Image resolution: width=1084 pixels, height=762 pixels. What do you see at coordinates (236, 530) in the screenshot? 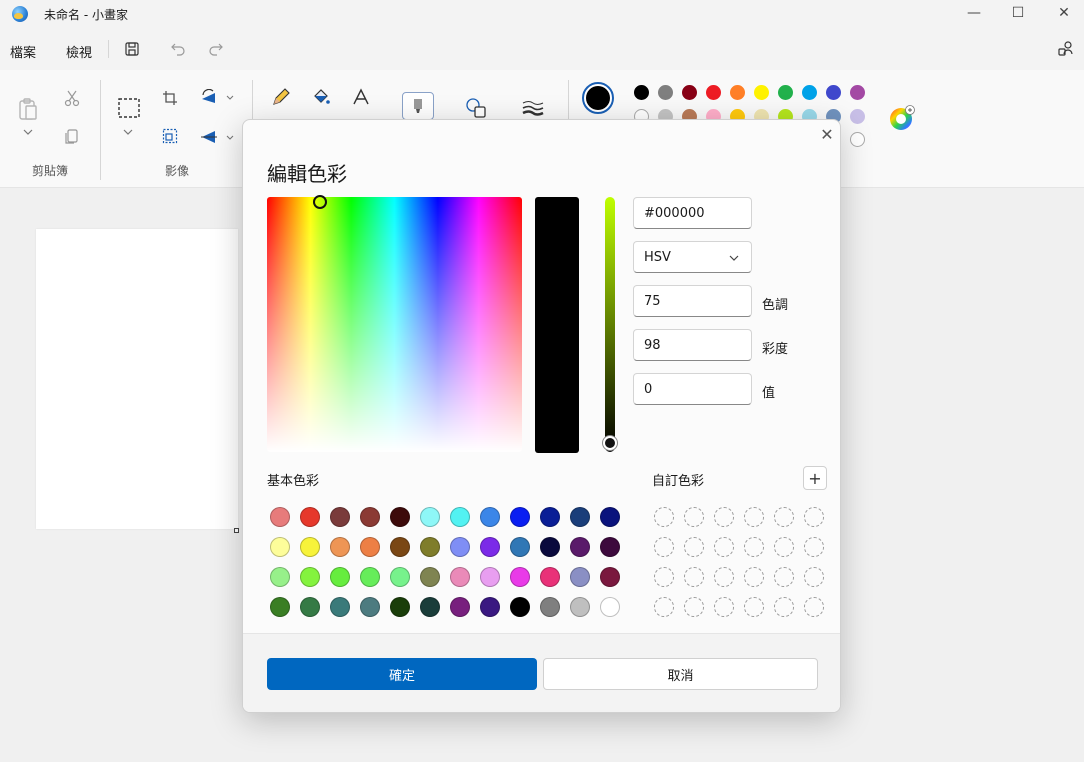
I see `canvas-resize-handle` at bounding box center [236, 530].